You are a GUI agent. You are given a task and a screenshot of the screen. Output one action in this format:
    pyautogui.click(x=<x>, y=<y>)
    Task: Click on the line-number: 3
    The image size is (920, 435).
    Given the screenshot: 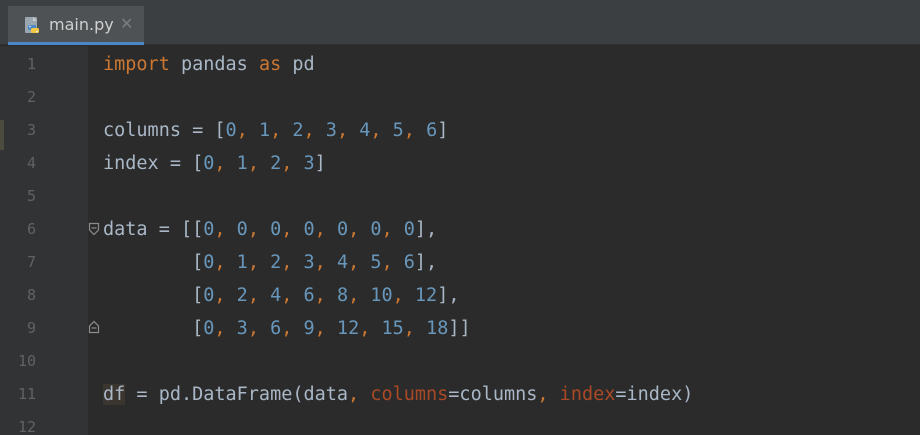 What is the action you would take?
    pyautogui.click(x=31, y=130)
    